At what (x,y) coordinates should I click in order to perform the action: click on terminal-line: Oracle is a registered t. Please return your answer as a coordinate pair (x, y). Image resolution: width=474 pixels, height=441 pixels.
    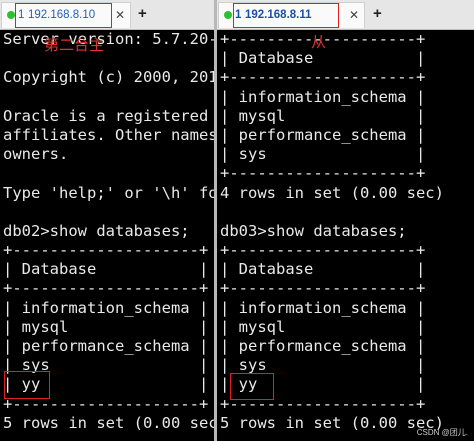
    Looking at the image, I should click on (108, 115).